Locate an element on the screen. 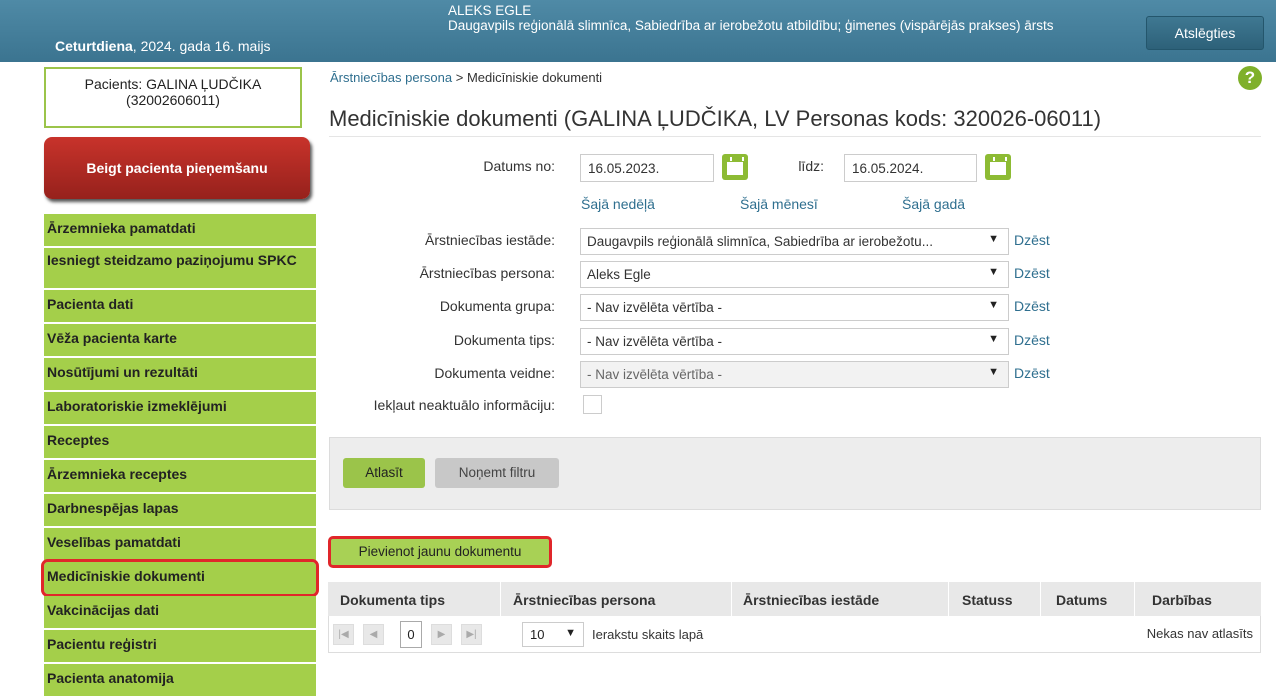  document-template-clear-link: Dzēst is located at coordinates (1032, 373).